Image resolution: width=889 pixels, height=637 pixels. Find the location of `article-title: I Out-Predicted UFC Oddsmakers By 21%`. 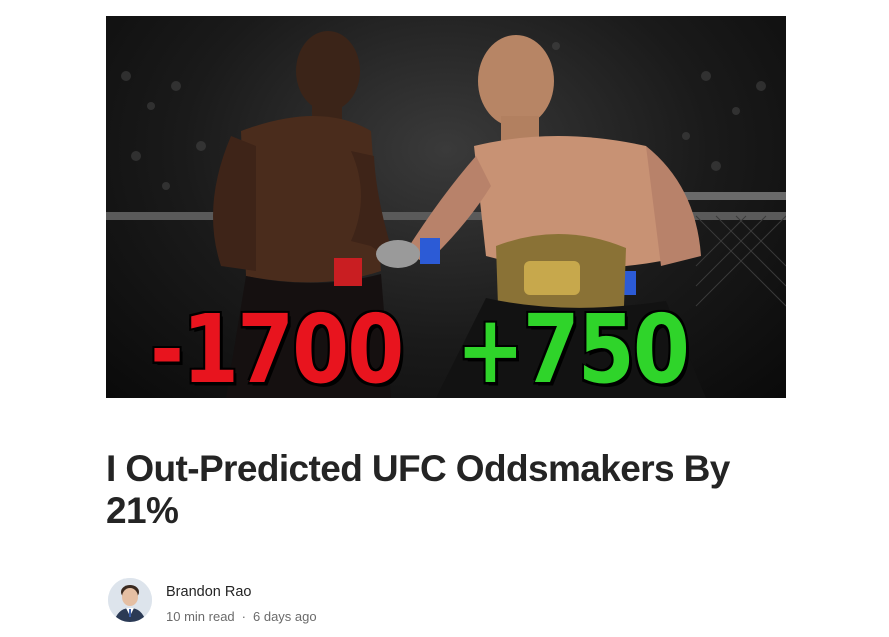

article-title: I Out-Predicted UFC Oddsmakers By 21% is located at coordinates (456, 490).